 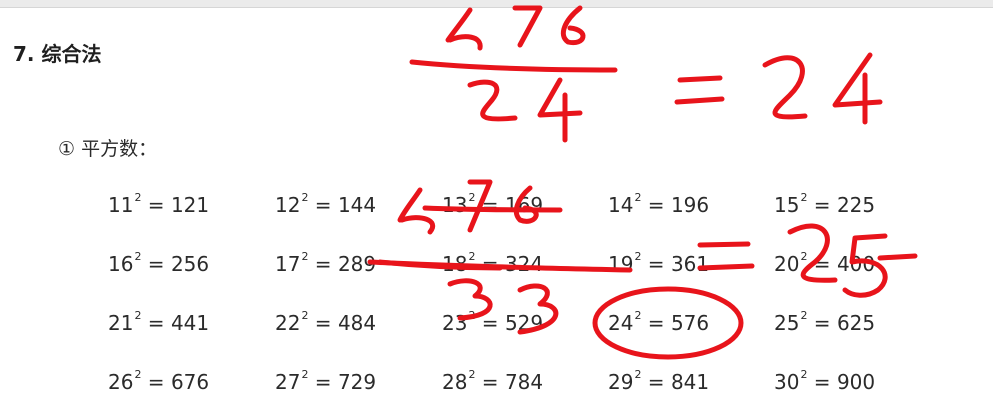 What do you see at coordinates (807, 260) in the screenshot?
I see `handwritten-equals-25-middle` at bounding box center [807, 260].